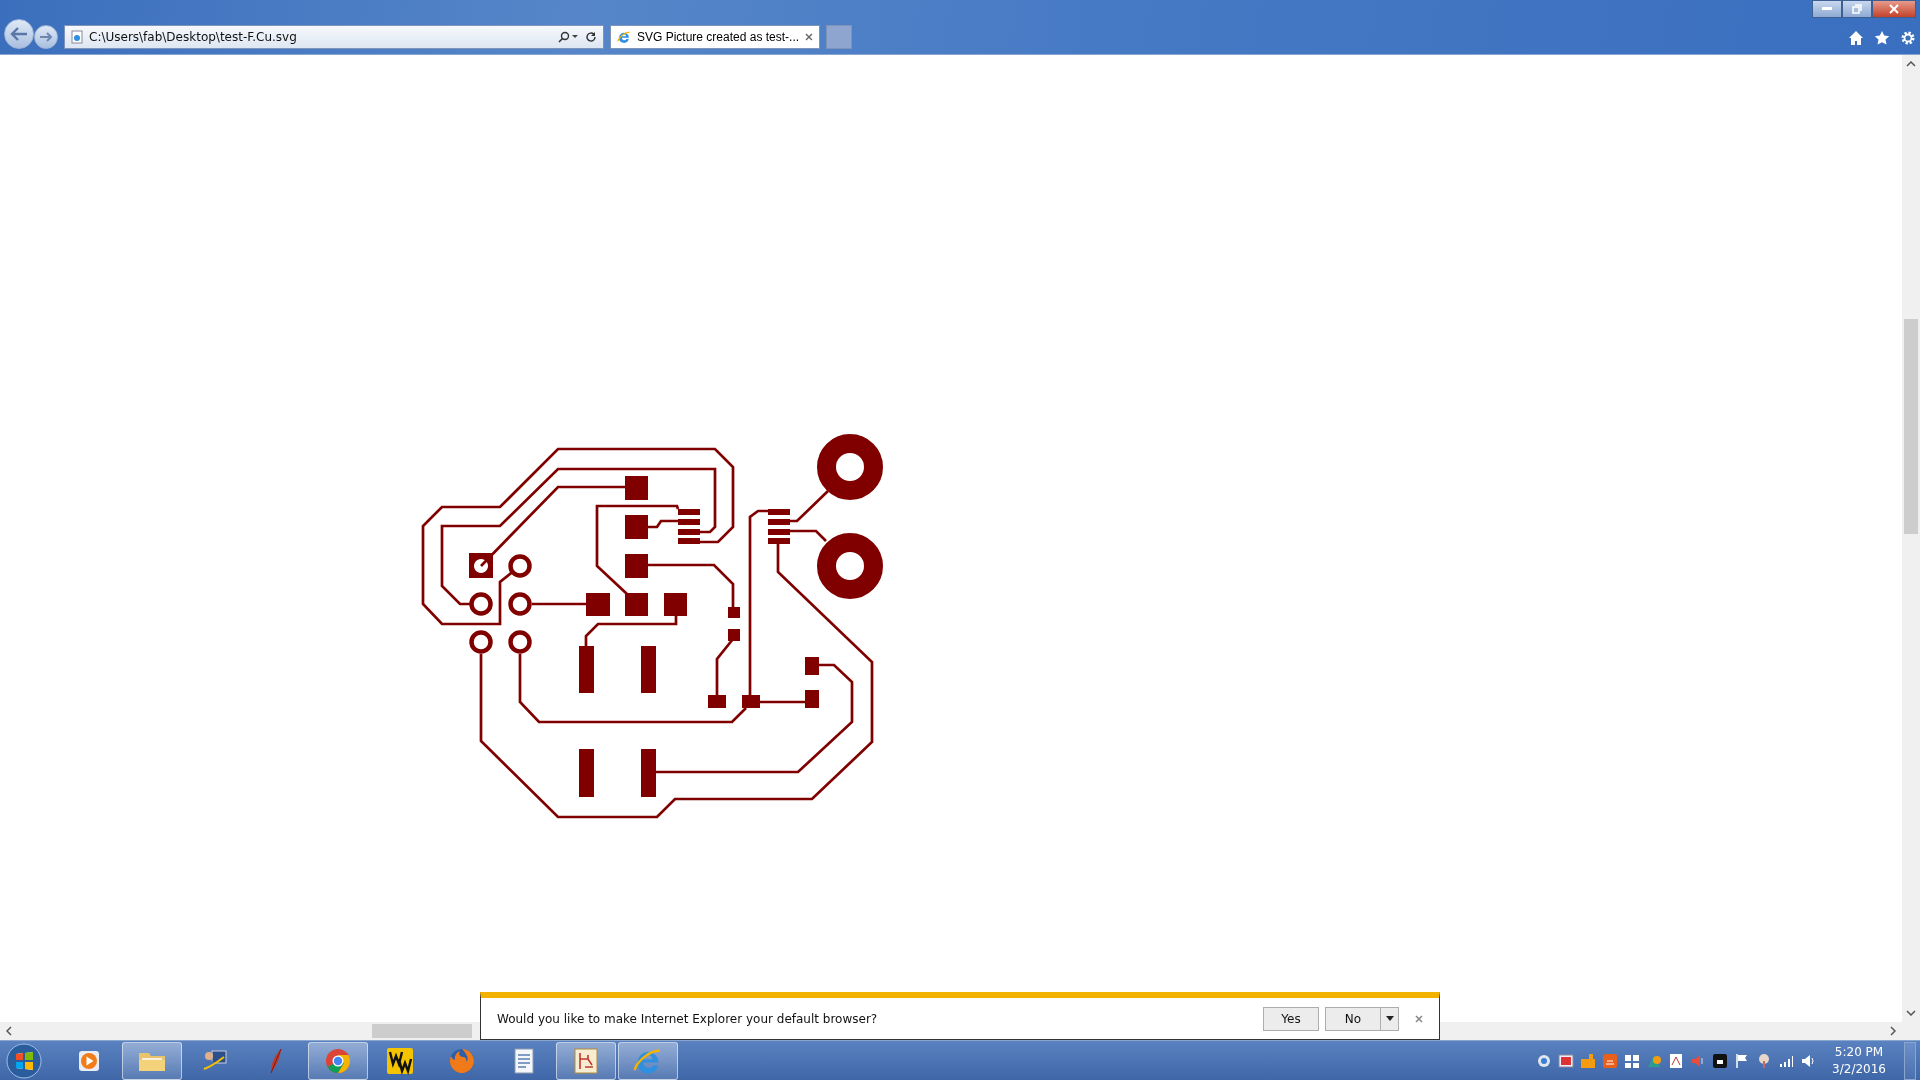 The width and height of the screenshot is (1920, 1080). I want to click on notification-message: Would you like to make Internet Explorer your default browser?, so click(688, 1018).